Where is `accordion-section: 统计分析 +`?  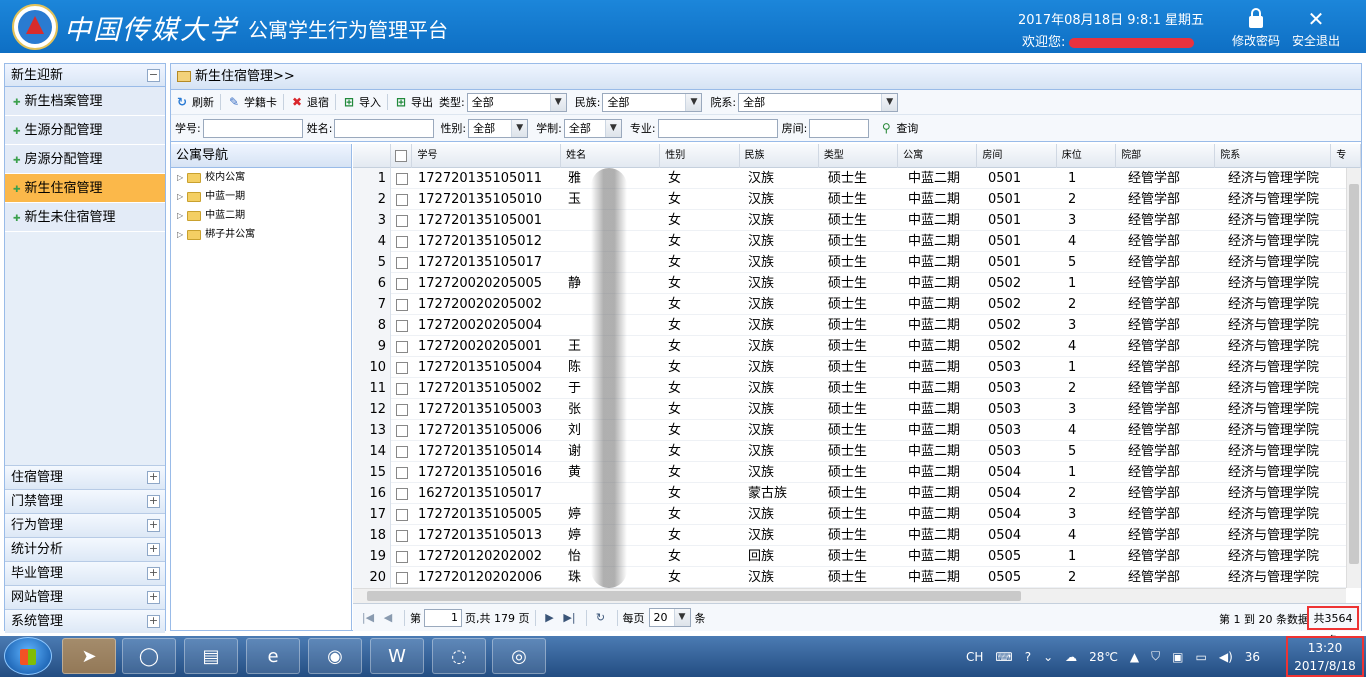 accordion-section: 统计分析 + is located at coordinates (85, 549).